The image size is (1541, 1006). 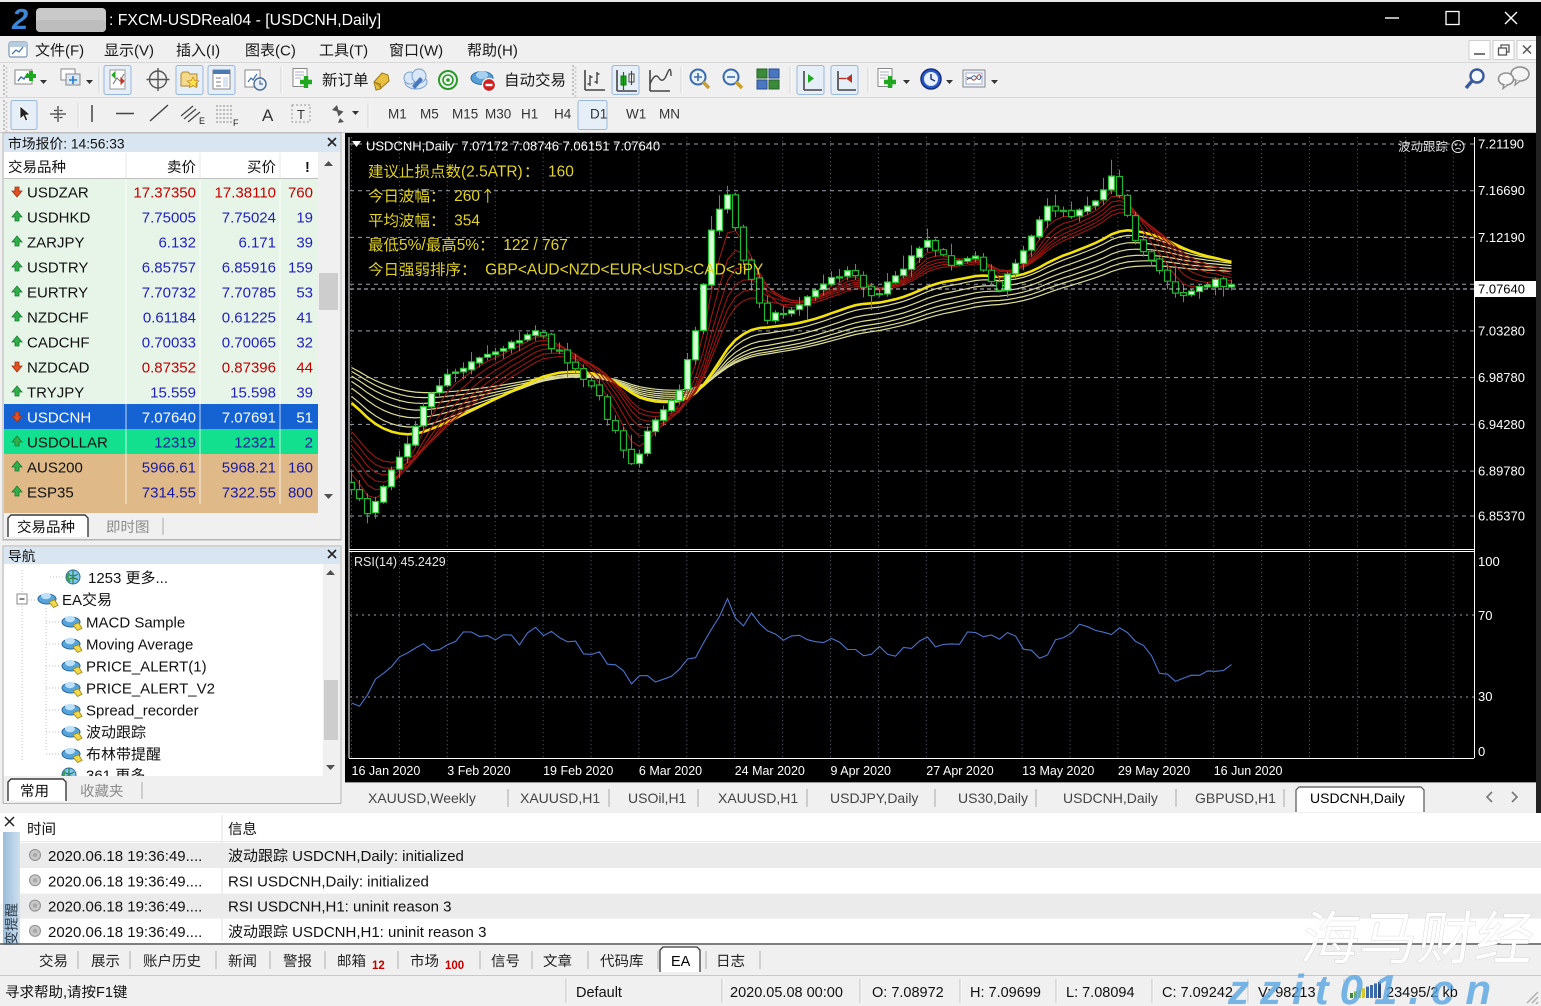 What do you see at coordinates (478, 771) in the screenshot?
I see `svg-text: 3 Feb 2020` at bounding box center [478, 771].